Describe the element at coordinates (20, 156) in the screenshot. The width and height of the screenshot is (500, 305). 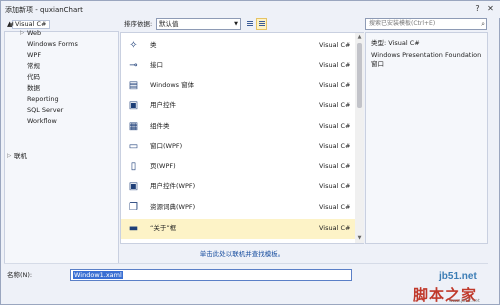
I see `tree-item-online: 联机` at that location.